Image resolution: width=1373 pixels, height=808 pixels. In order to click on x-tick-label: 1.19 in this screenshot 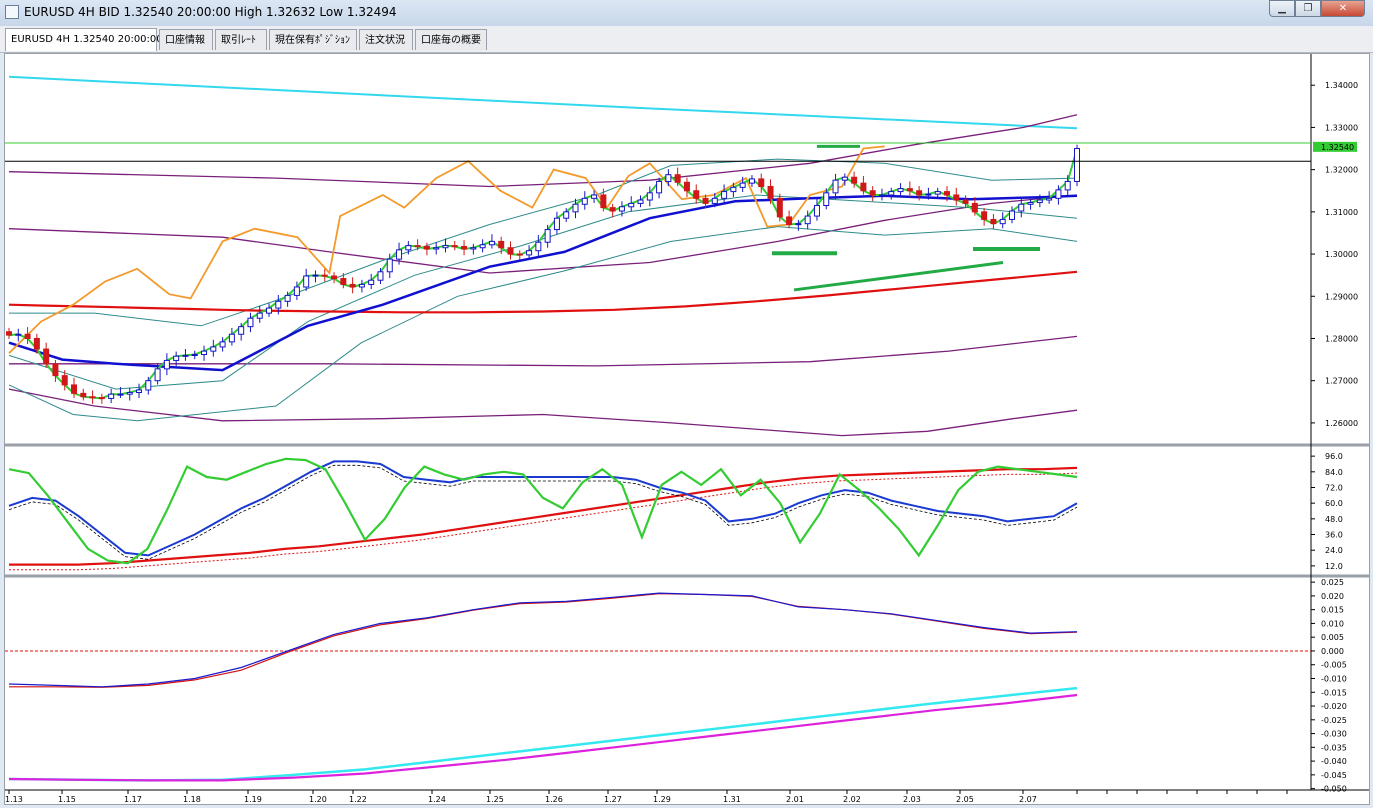, I will do `click(253, 799)`.